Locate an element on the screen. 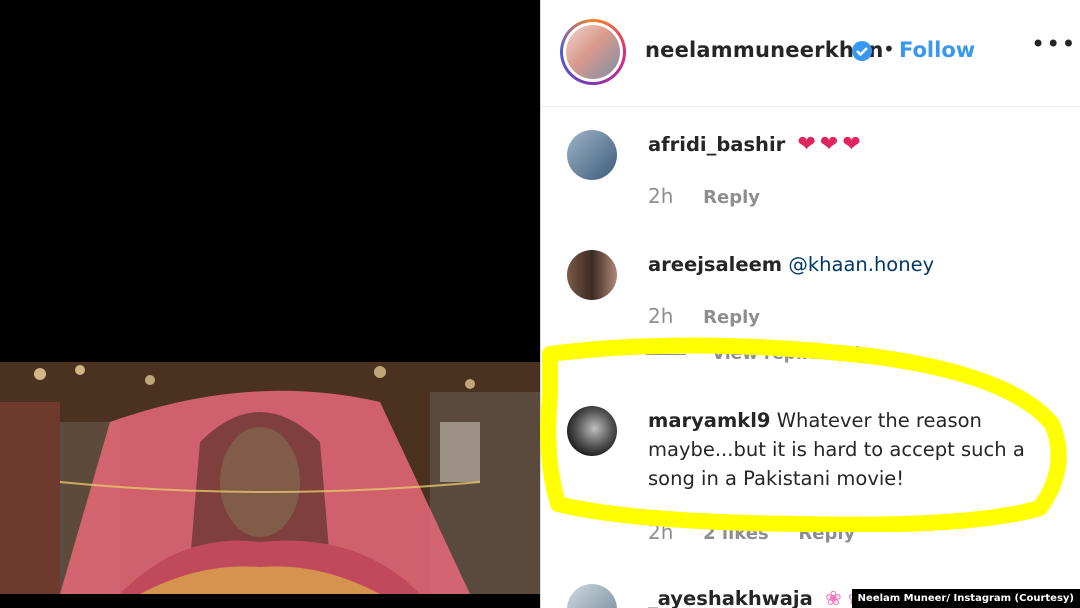  commenter-username: areejsaleem is located at coordinates (715, 264).